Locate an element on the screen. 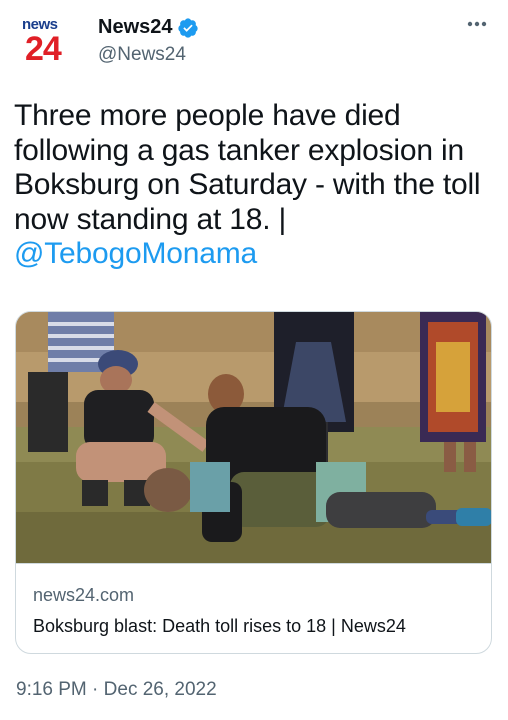 The width and height of the screenshot is (508, 720). tweet-date: Dec 26, 2022 is located at coordinates (160, 689).